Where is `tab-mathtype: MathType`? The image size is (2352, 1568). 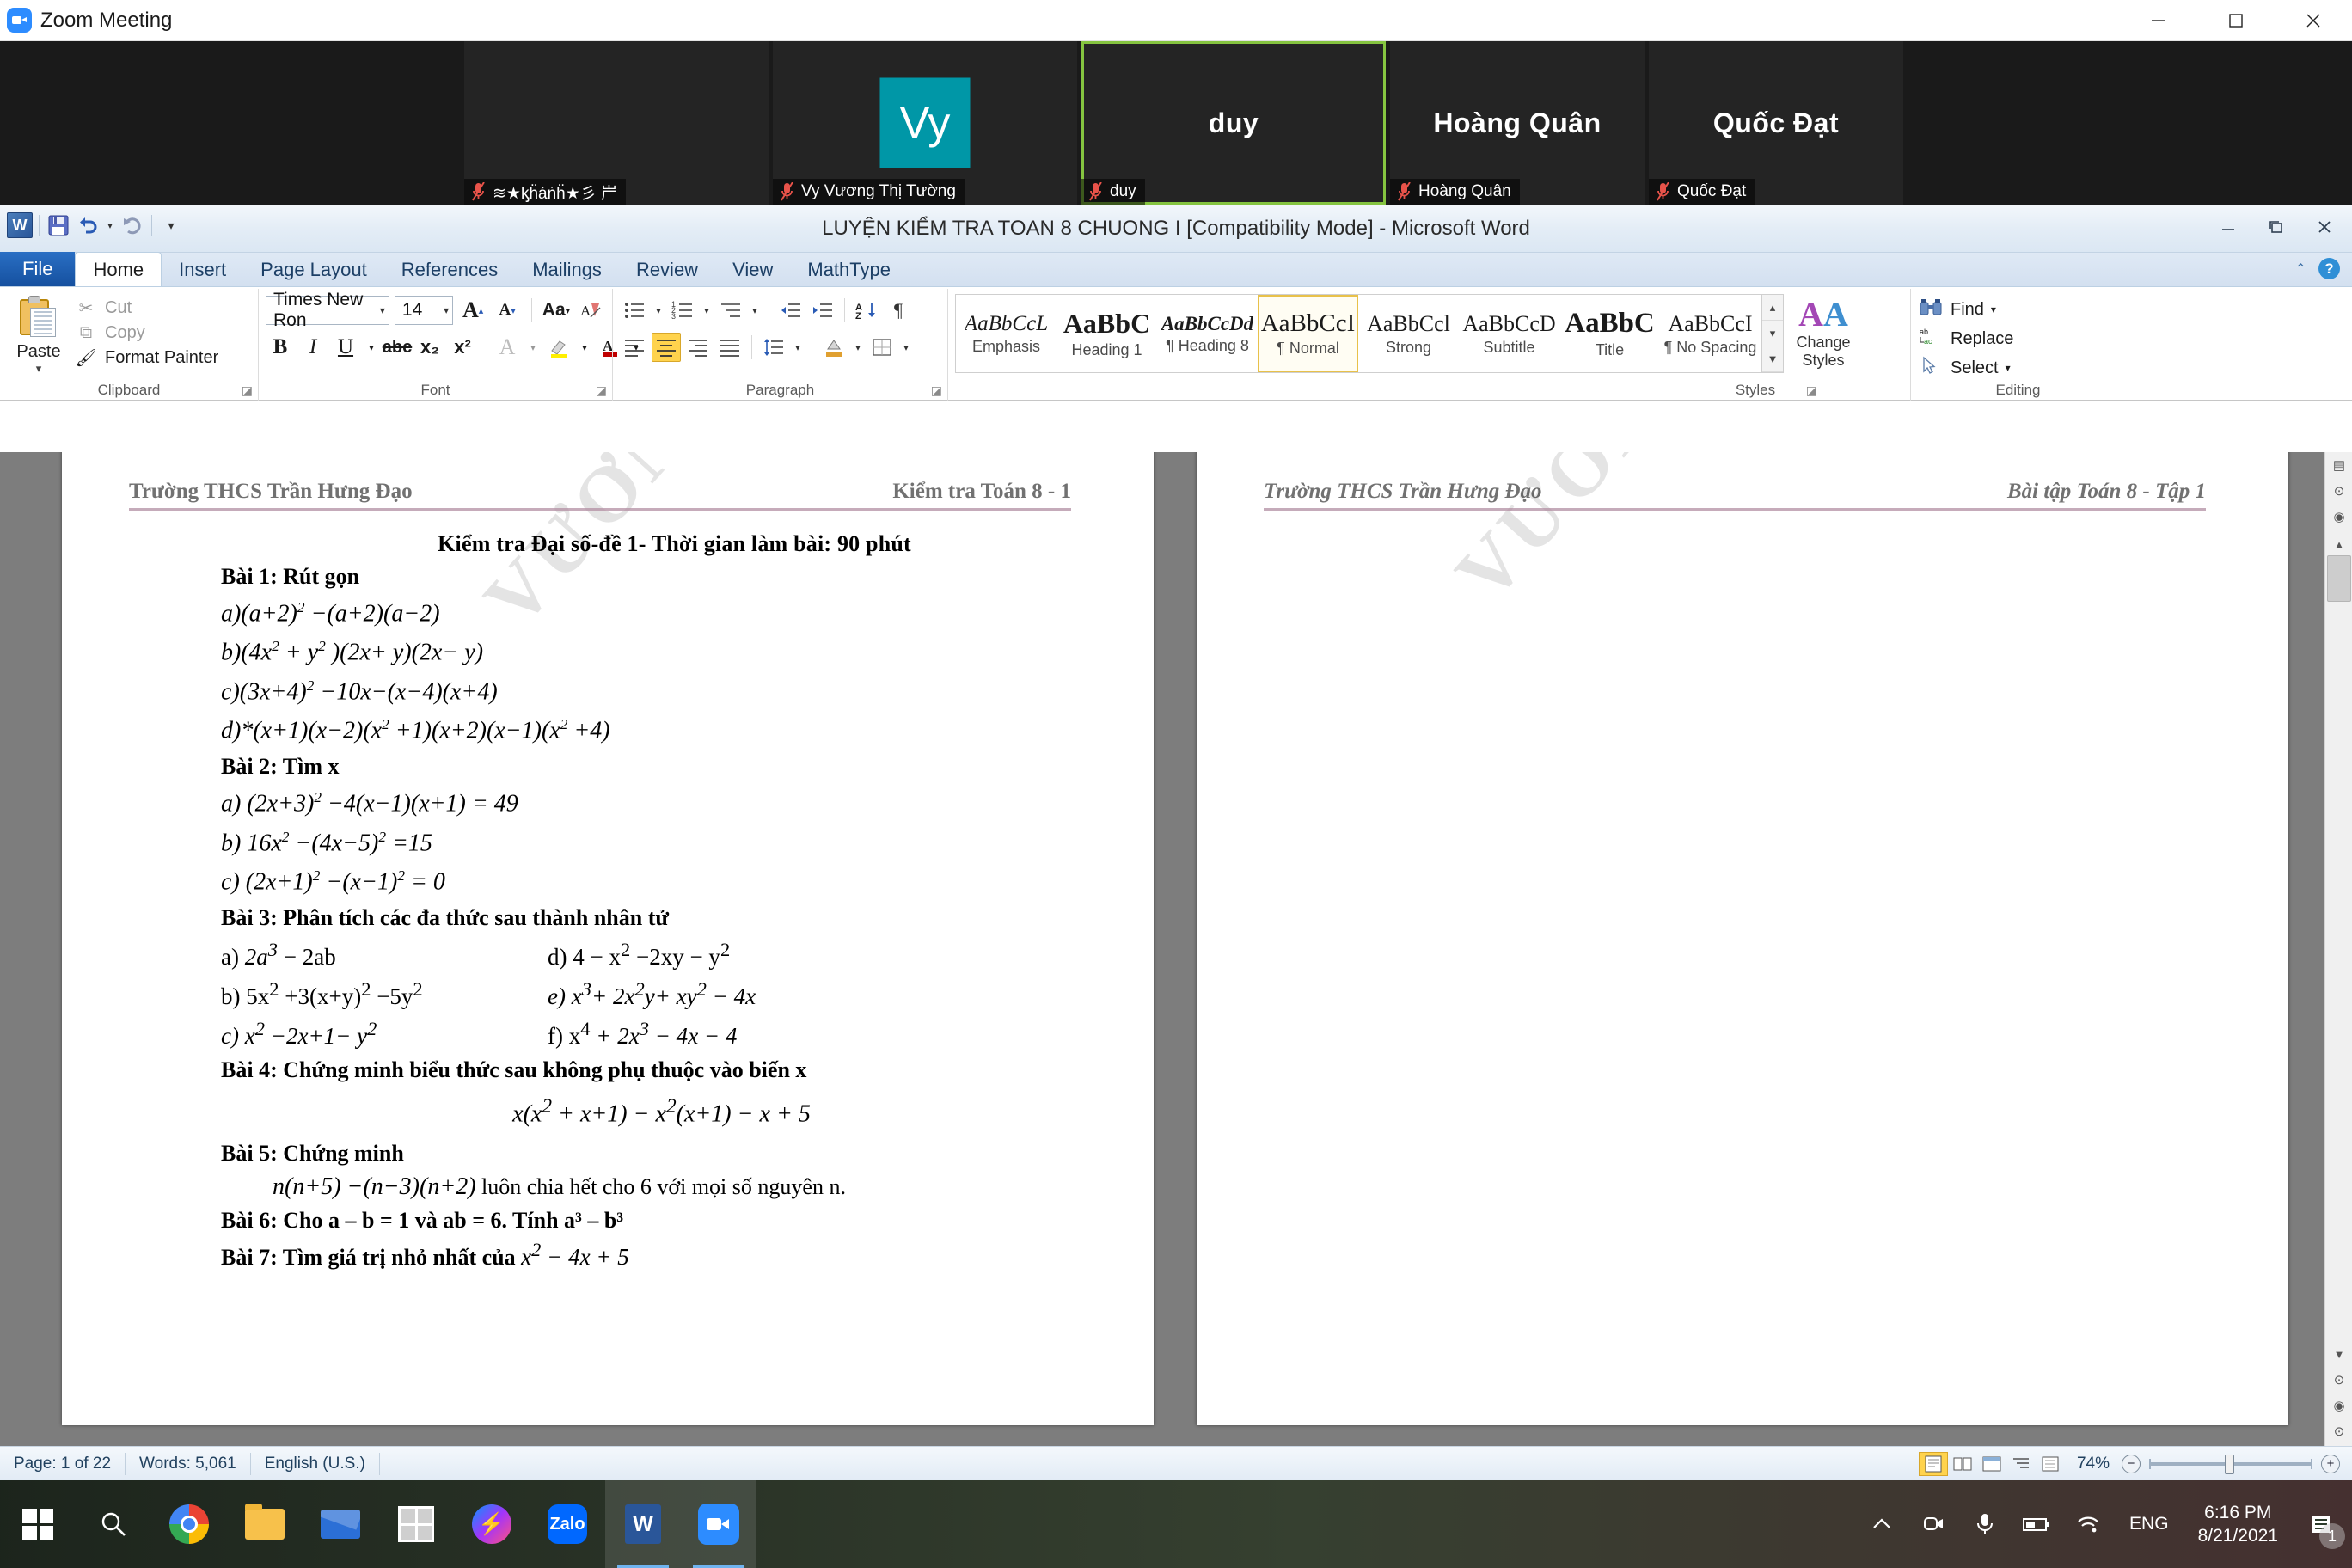
tab-mathtype: MathType is located at coordinates (849, 270).